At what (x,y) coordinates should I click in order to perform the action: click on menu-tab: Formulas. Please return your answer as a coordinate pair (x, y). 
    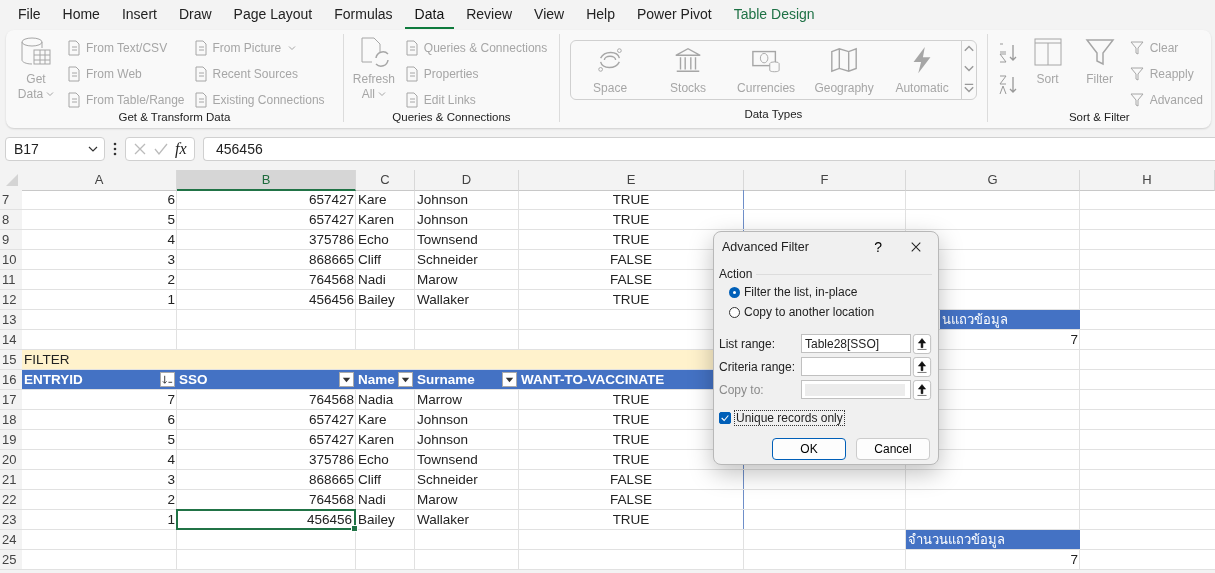
    Looking at the image, I should click on (363, 15).